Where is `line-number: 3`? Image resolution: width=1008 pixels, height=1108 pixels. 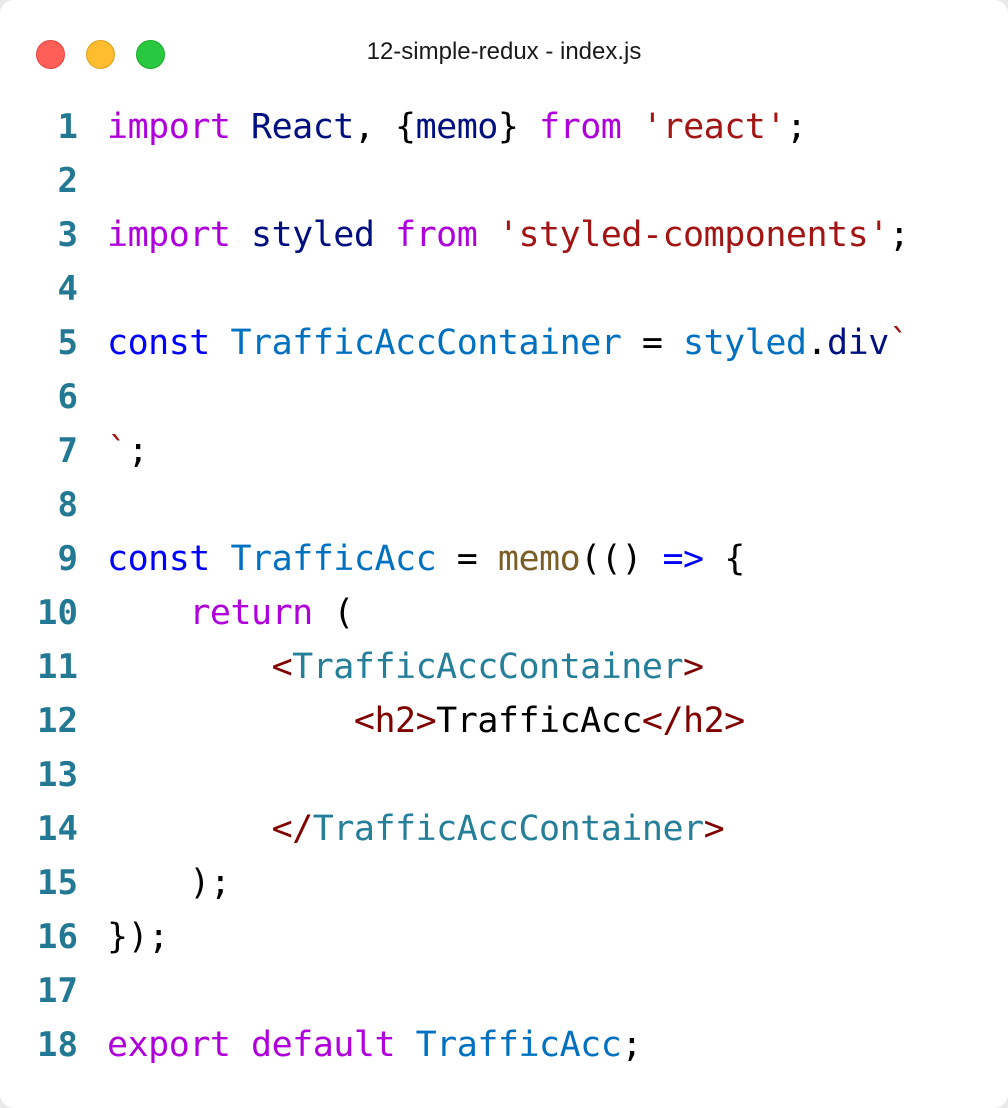
line-number: 3 is located at coordinates (67, 235).